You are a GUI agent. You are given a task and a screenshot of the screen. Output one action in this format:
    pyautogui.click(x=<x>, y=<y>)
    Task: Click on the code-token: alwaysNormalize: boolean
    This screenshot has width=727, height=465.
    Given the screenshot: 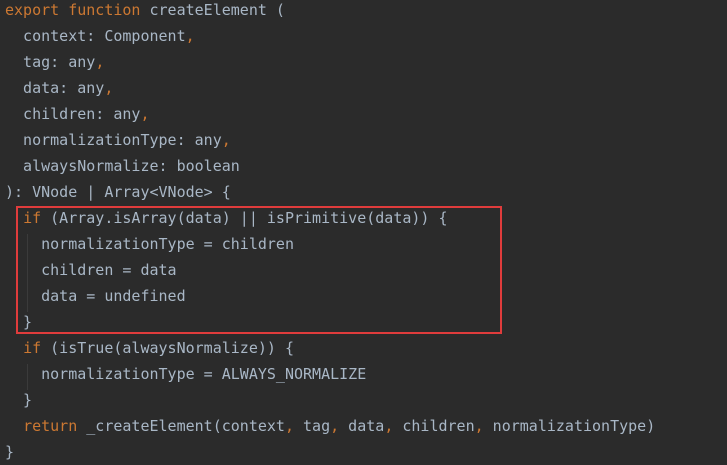 What is the action you would take?
    pyautogui.click(x=122, y=166)
    